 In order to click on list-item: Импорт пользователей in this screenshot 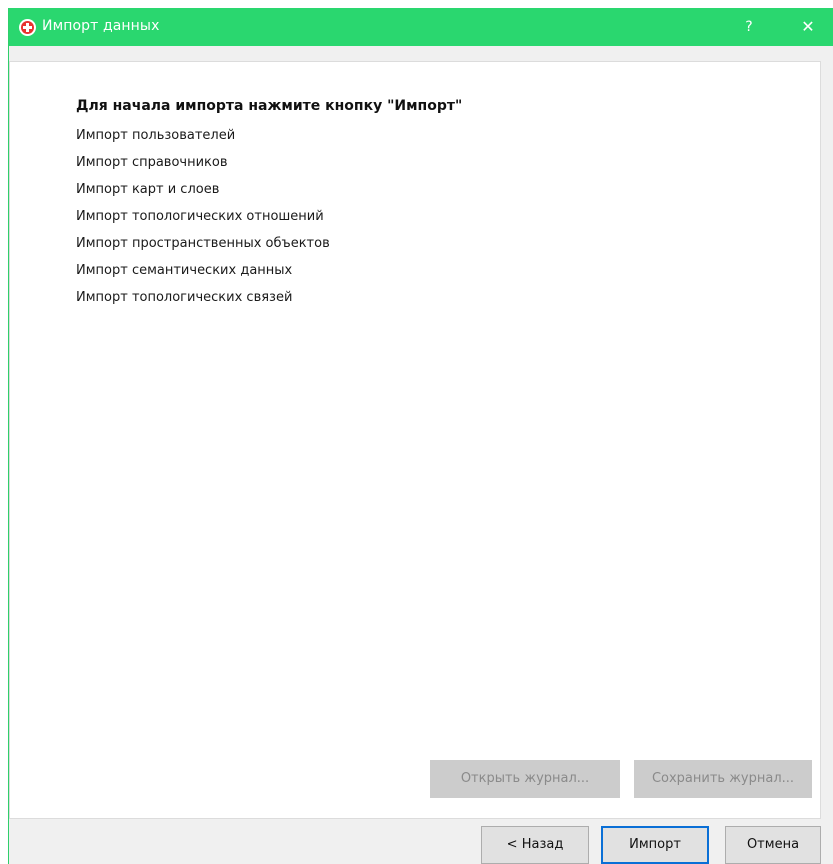, I will do `click(156, 135)`.